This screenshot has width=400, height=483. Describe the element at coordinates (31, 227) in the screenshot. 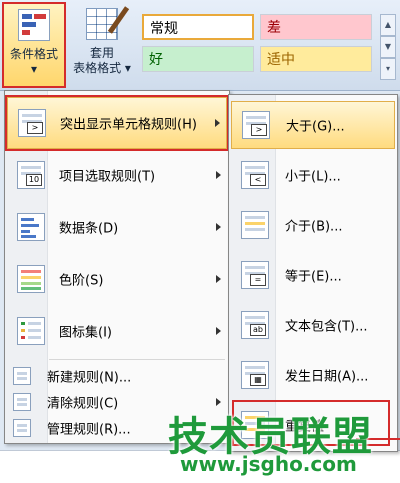

I see `data-bars-icon` at that location.